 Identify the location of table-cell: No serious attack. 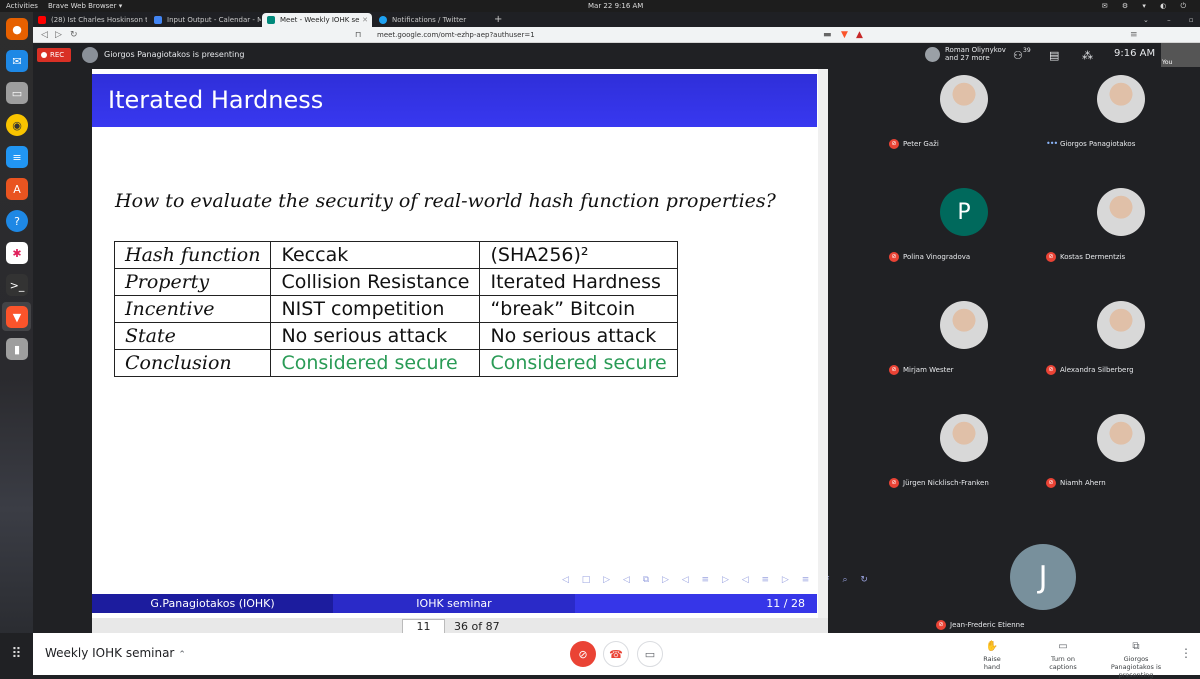
(375, 336).